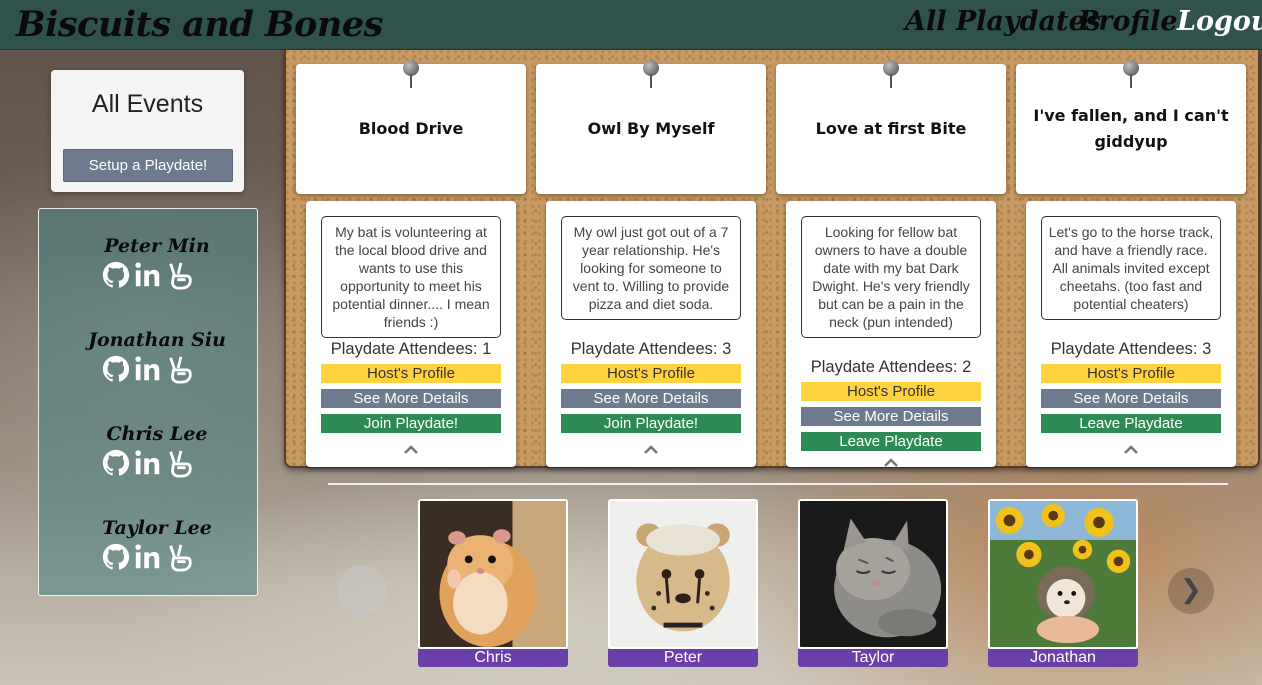 The image size is (1262, 685). What do you see at coordinates (199, 24) in the screenshot?
I see `brand-logo: Biscuits and Bones` at bounding box center [199, 24].